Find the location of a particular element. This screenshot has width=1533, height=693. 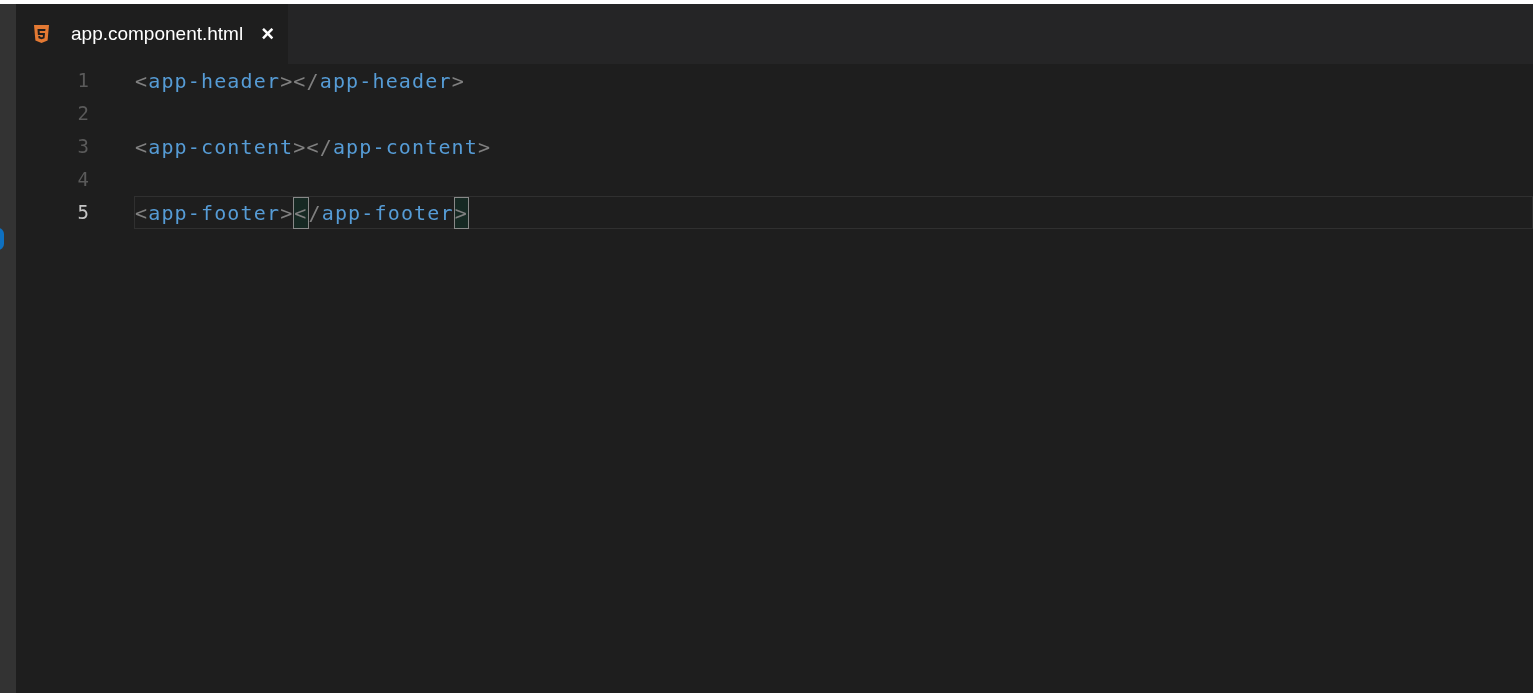

editor-tab: app.component.html × is located at coordinates (152, 34).